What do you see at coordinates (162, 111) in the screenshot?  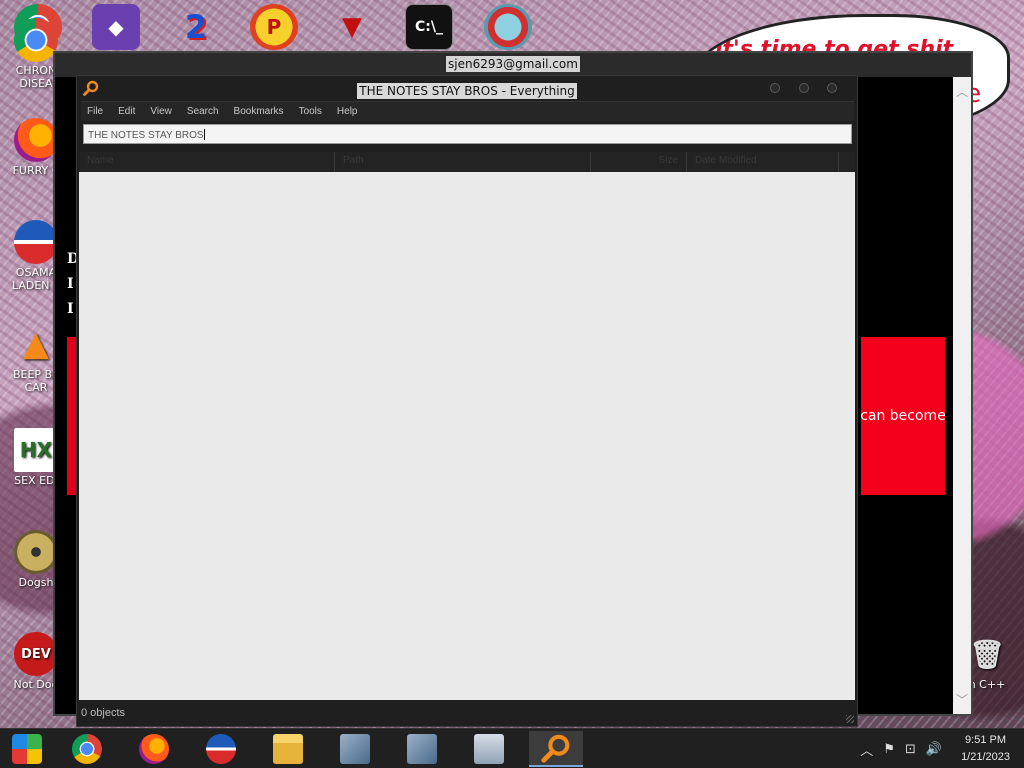 I see `menu-view: View` at bounding box center [162, 111].